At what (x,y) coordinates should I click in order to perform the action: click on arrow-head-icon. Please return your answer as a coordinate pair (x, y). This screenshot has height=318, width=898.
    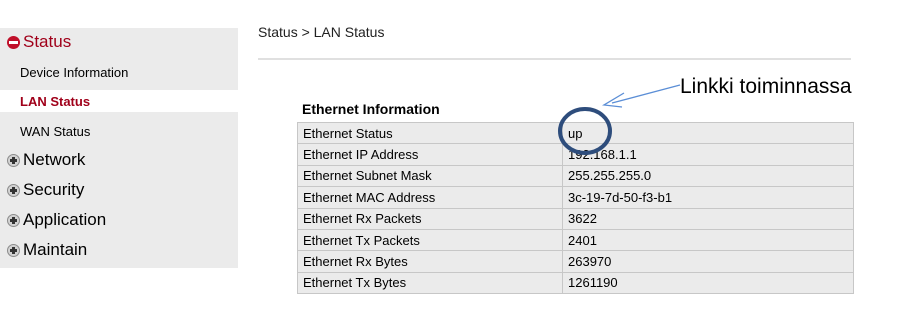
    Looking at the image, I should click on (613, 100).